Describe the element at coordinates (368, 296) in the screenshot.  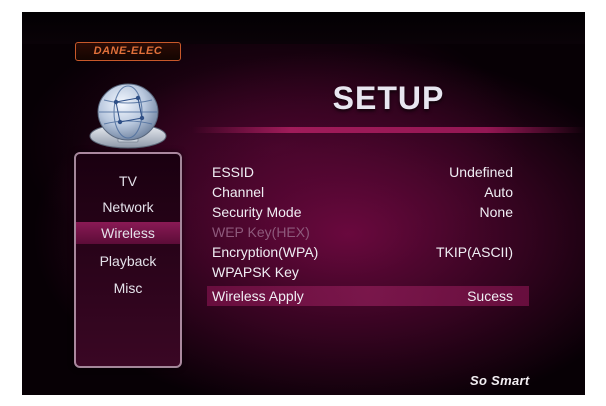
I see `setting-row-wireless-apply: Wireless Apply Sucess` at that location.